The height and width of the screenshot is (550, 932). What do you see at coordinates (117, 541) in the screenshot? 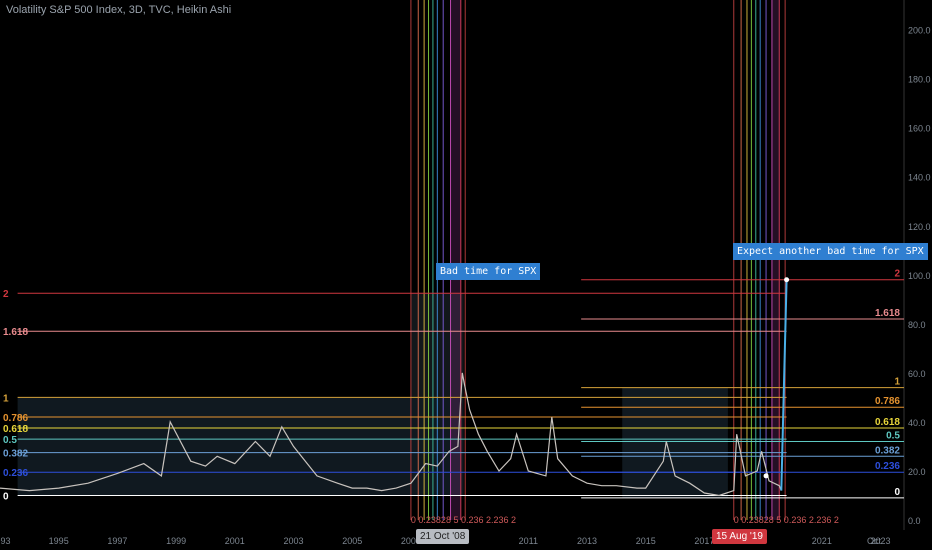
I see `x-tick-label: 1997` at bounding box center [117, 541].